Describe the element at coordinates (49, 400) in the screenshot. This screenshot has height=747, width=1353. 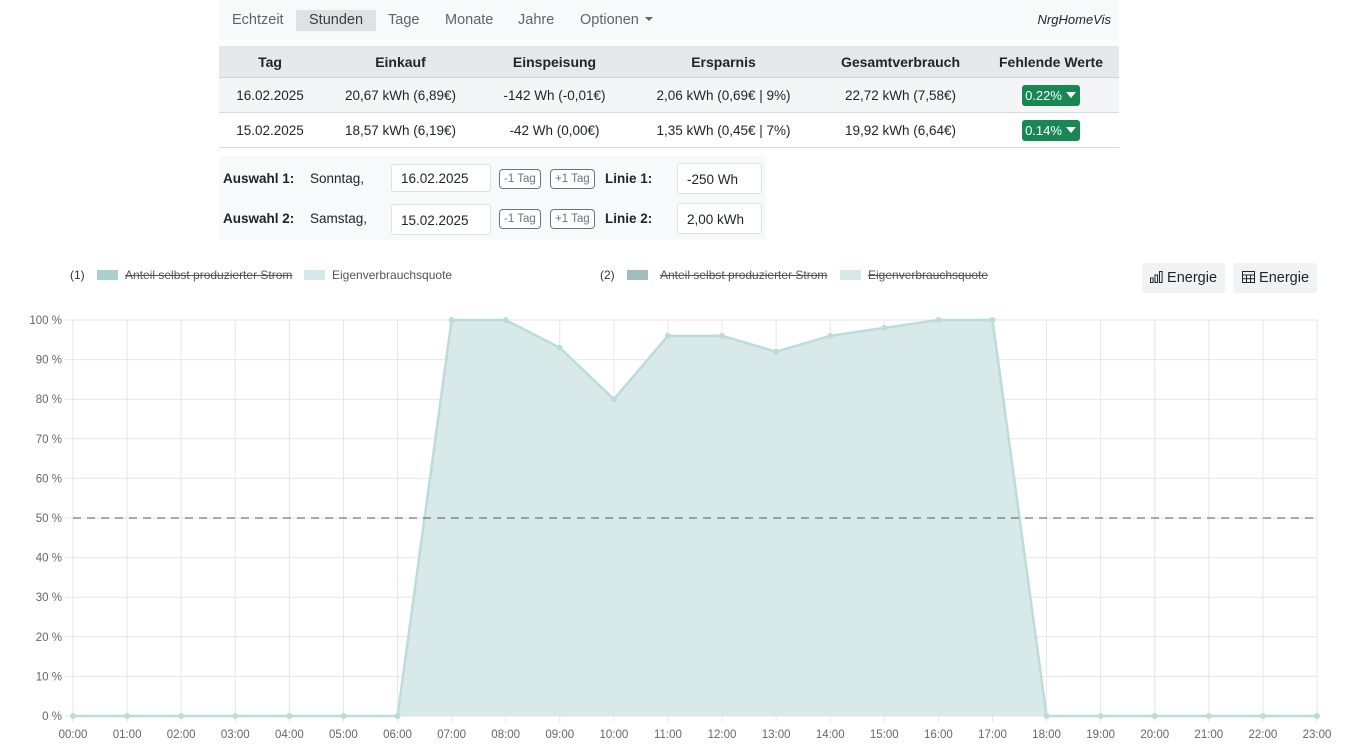
I see `y-tick-label: 80 %` at that location.